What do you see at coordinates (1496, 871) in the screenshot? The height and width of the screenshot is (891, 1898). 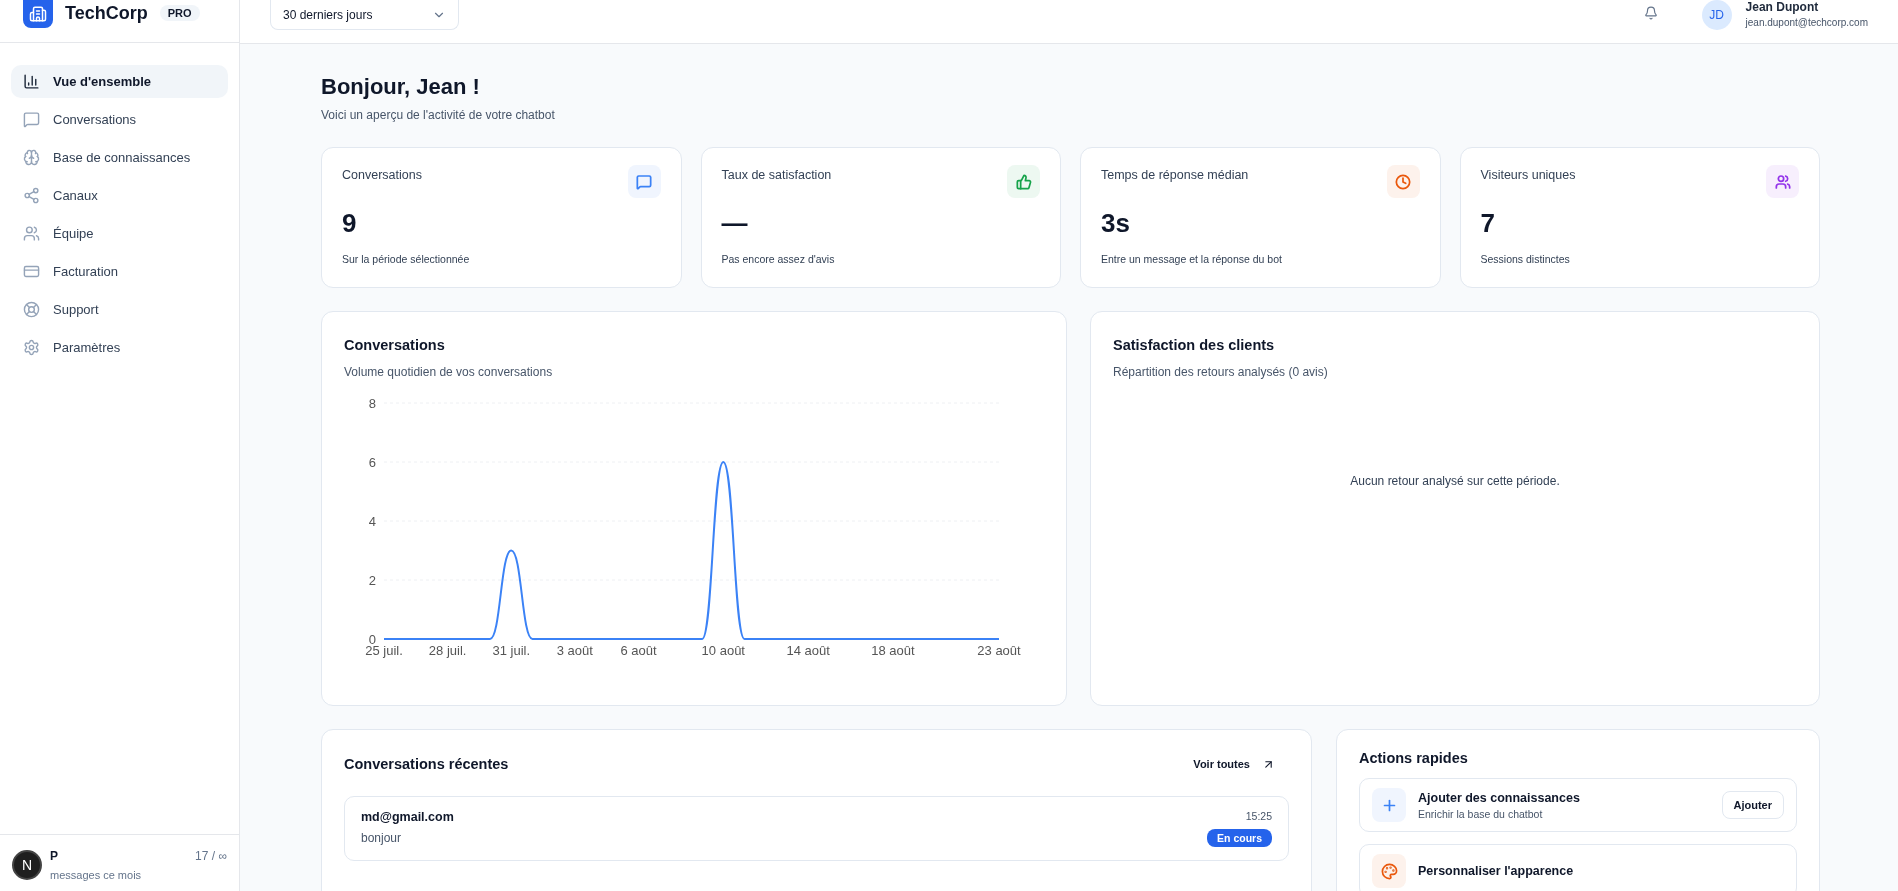 I see `action-title: Personnaliser l'apparence` at bounding box center [1496, 871].